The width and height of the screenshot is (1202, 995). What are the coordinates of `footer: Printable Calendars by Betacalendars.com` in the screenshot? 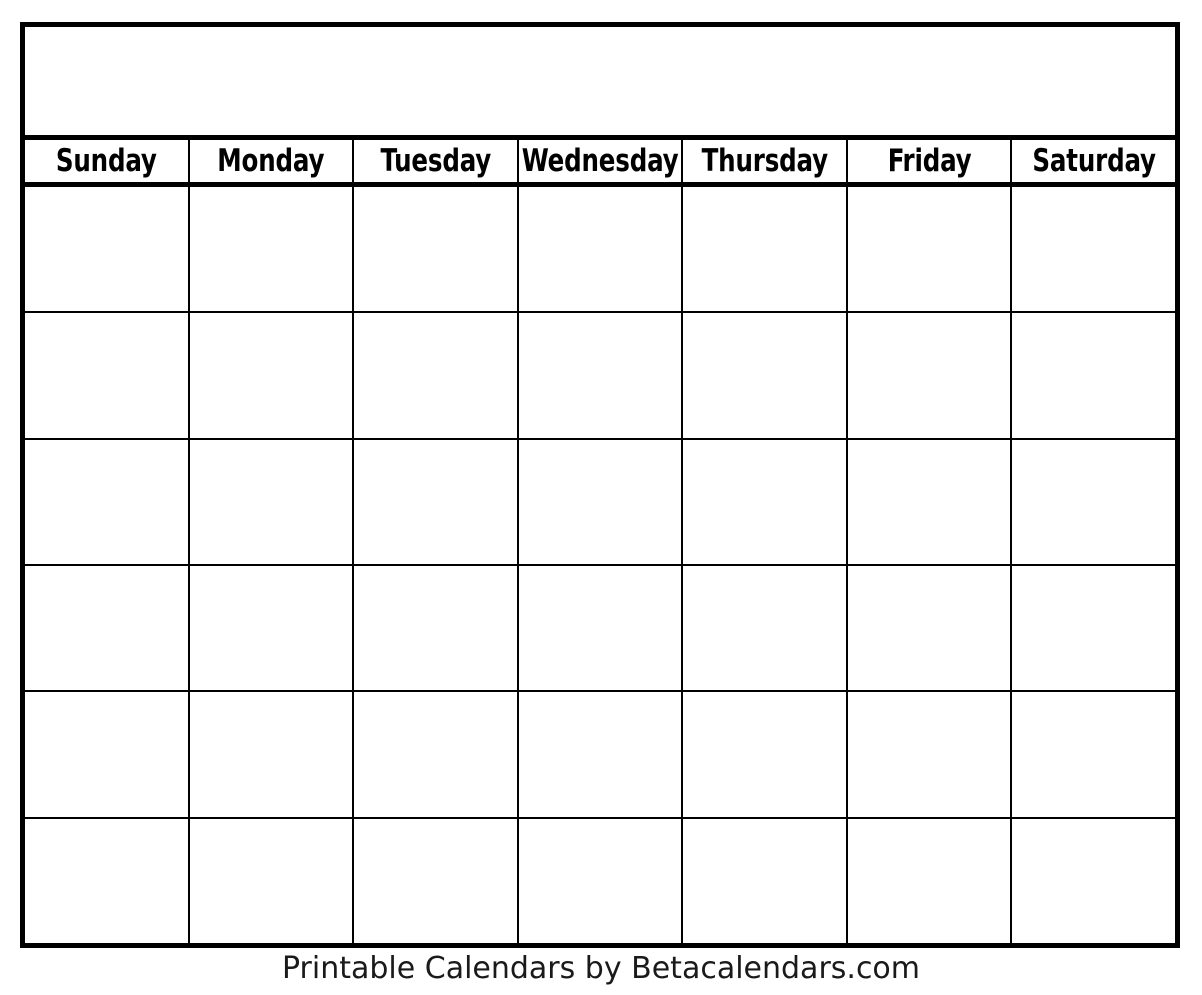 It's located at (601, 968).